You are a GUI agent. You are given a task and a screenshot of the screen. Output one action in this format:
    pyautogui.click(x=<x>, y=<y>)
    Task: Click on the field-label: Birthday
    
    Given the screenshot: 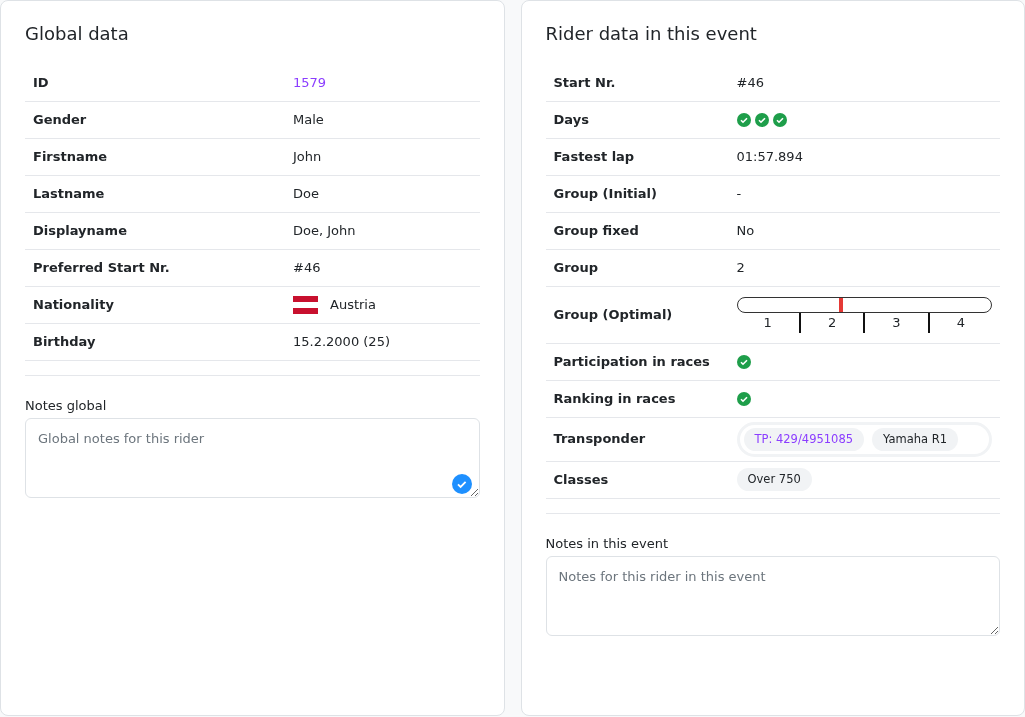 What is the action you would take?
    pyautogui.click(x=65, y=341)
    